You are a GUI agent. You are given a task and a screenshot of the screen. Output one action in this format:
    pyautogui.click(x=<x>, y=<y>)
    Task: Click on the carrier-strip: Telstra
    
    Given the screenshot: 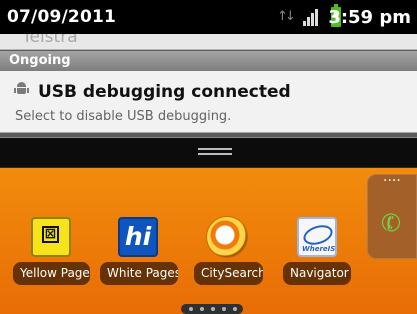 What is the action you would take?
    pyautogui.click(x=208, y=42)
    